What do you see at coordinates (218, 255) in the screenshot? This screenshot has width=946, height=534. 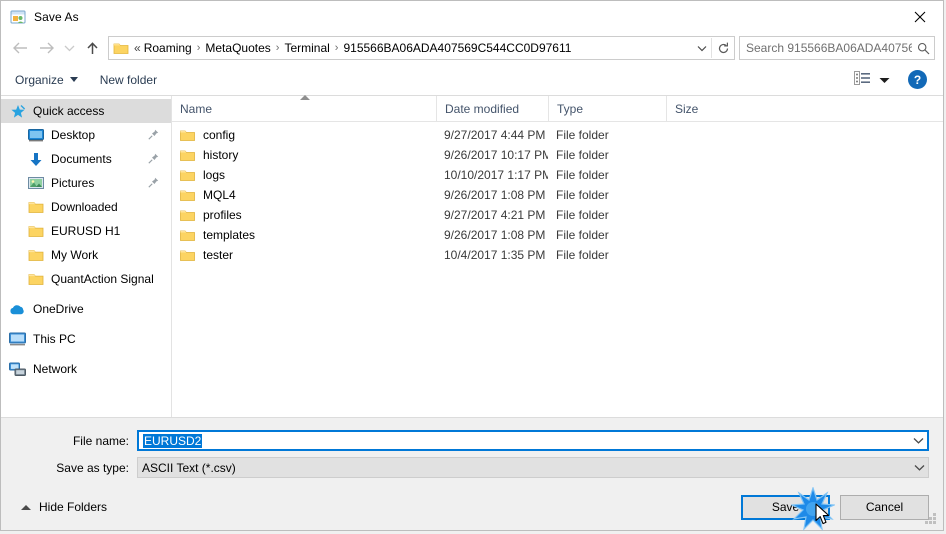 I see `cell-name-label: tester` at bounding box center [218, 255].